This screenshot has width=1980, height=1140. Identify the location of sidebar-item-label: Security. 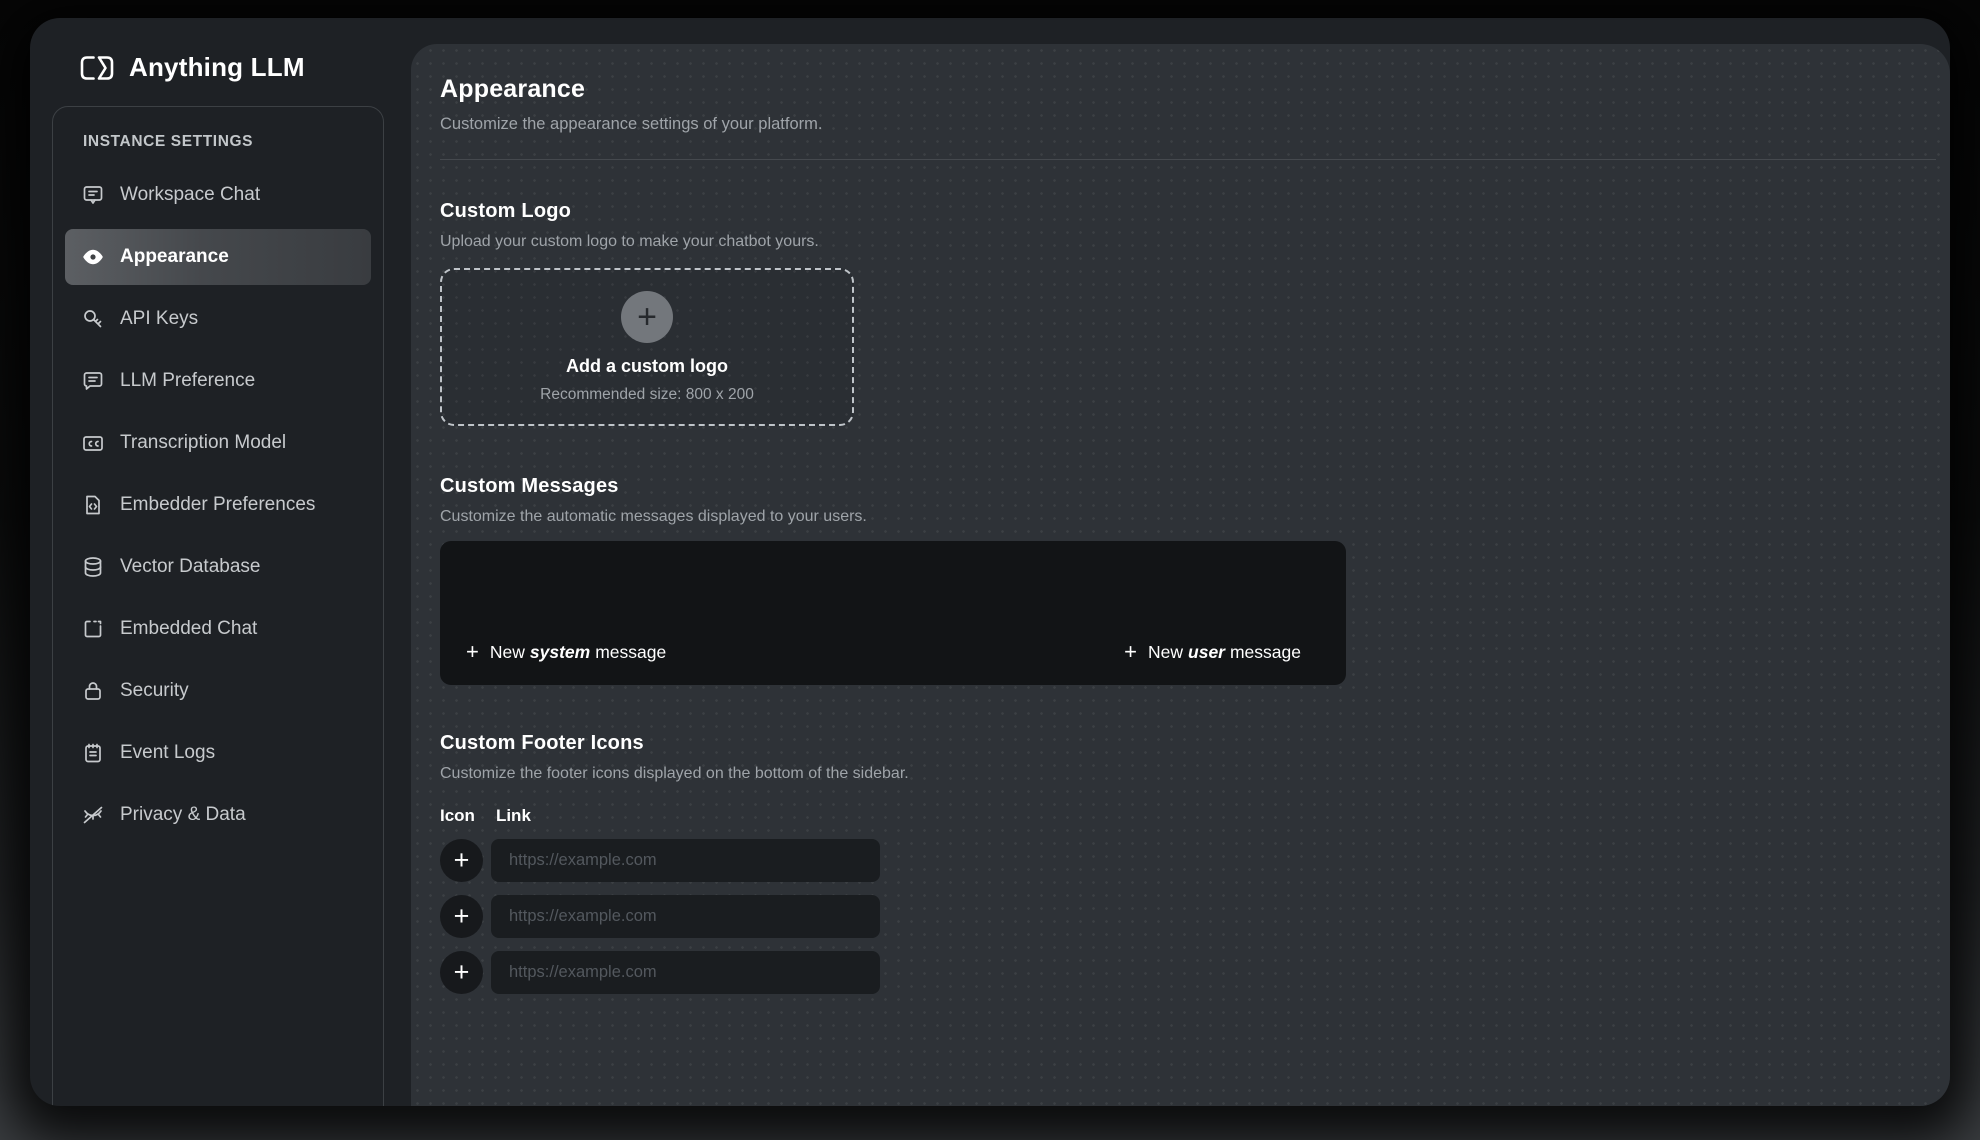
(154, 690).